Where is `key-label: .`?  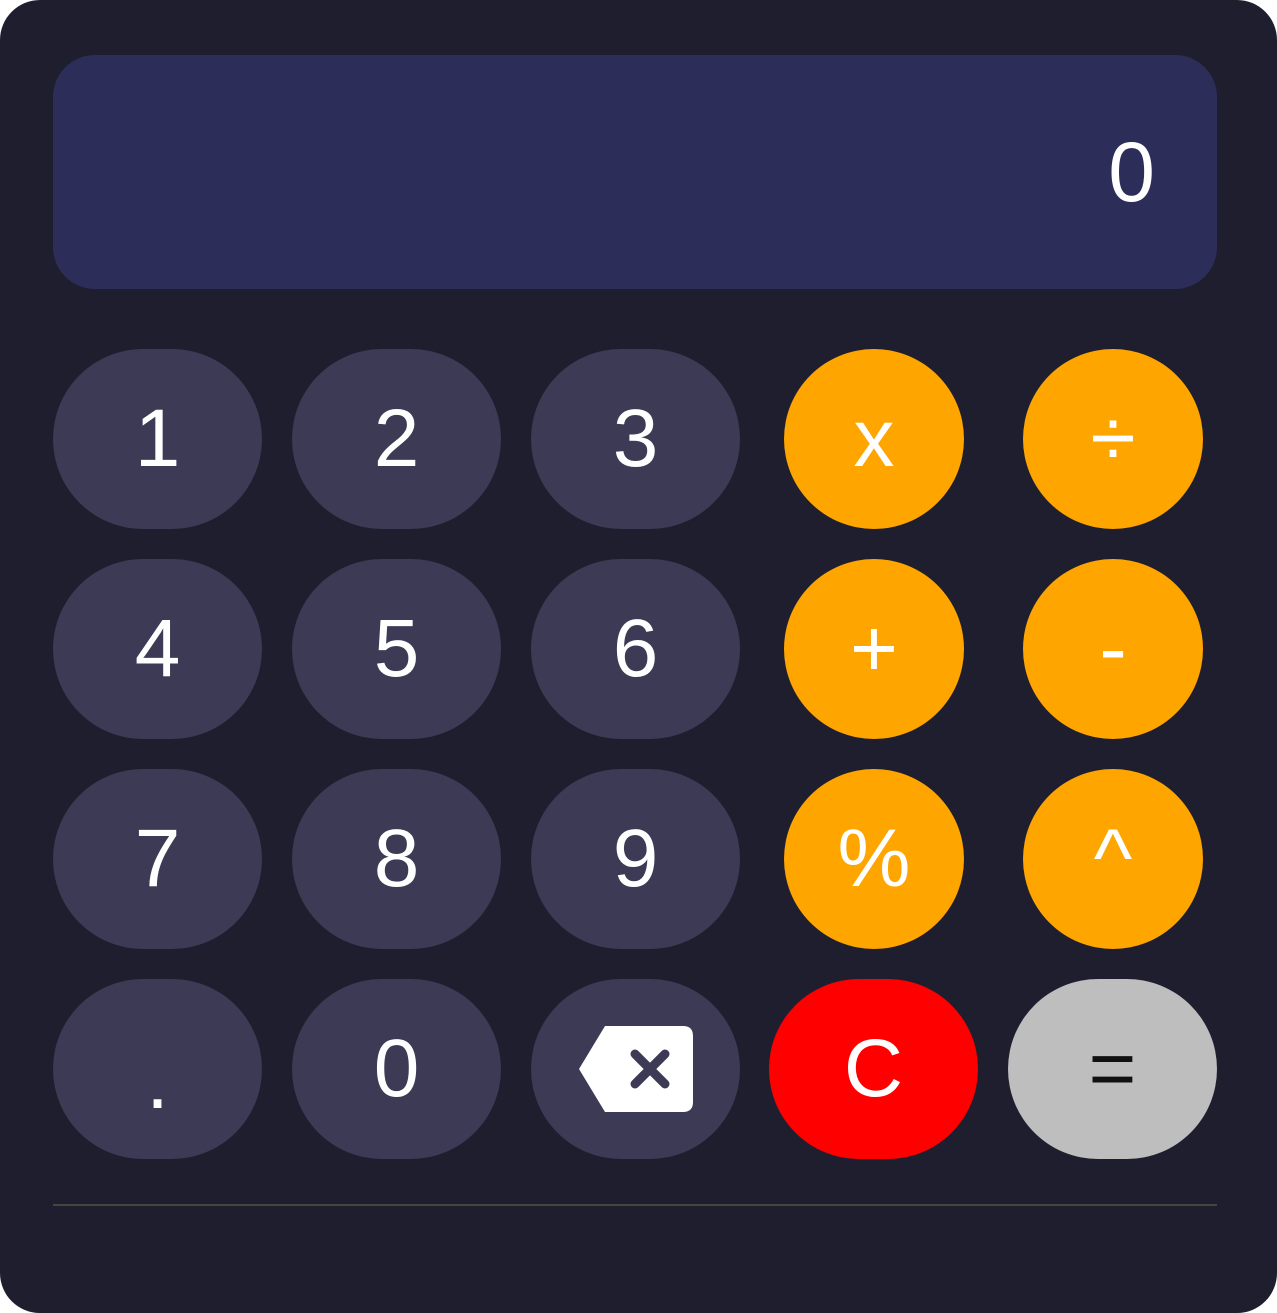 key-label: . is located at coordinates (157, 1080).